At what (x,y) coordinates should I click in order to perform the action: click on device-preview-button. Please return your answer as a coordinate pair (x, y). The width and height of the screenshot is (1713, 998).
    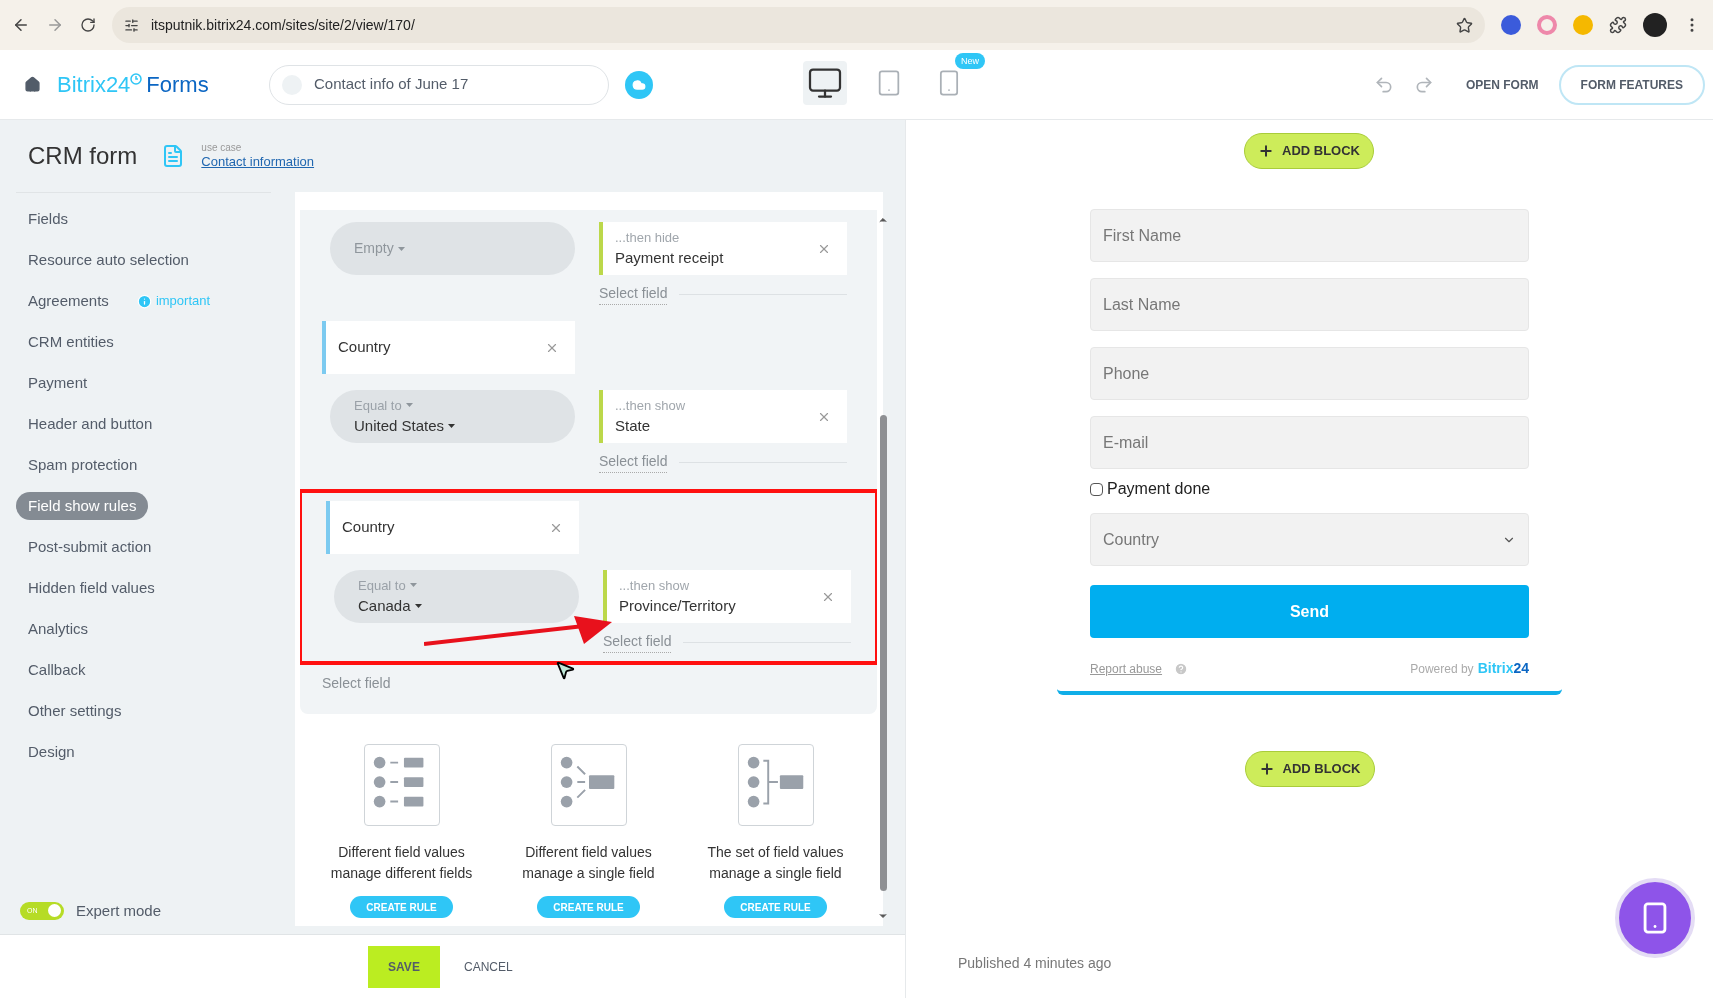
    Looking at the image, I should click on (825, 83).